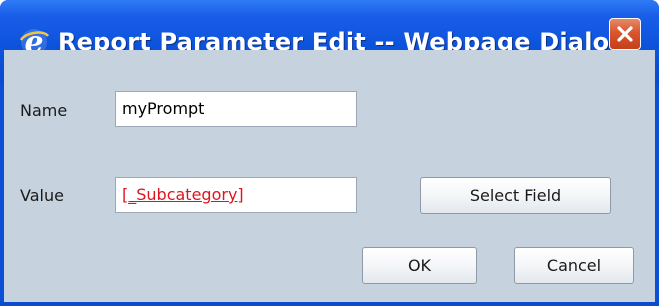 Image resolution: width=659 pixels, height=306 pixels. Describe the element at coordinates (236, 109) in the screenshot. I see `name-field: myPrompt` at that location.